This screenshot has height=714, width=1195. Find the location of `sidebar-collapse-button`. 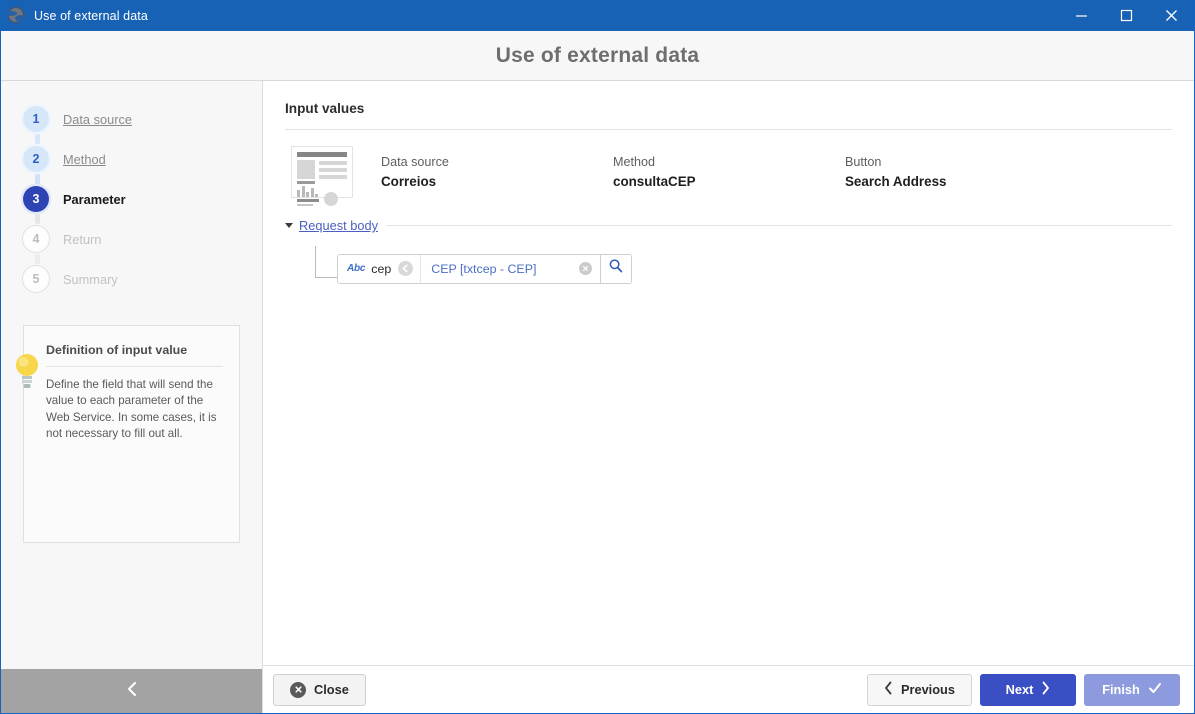

sidebar-collapse-button is located at coordinates (131, 691).